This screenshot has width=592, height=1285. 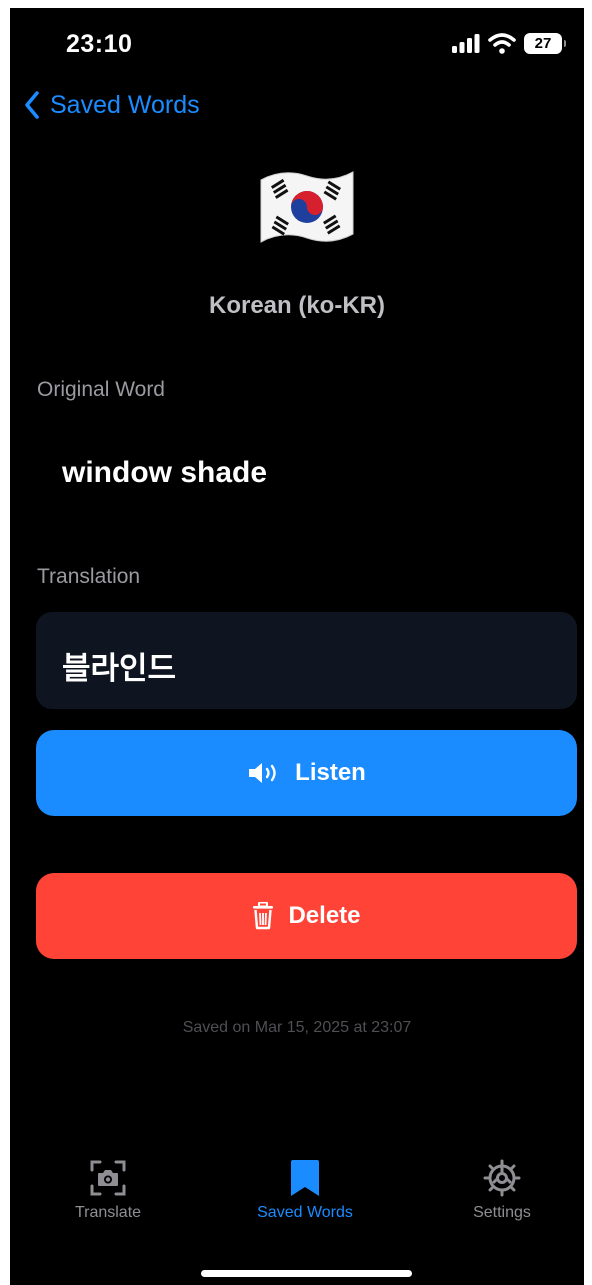 What do you see at coordinates (262, 773) in the screenshot?
I see `speaker-icon` at bounding box center [262, 773].